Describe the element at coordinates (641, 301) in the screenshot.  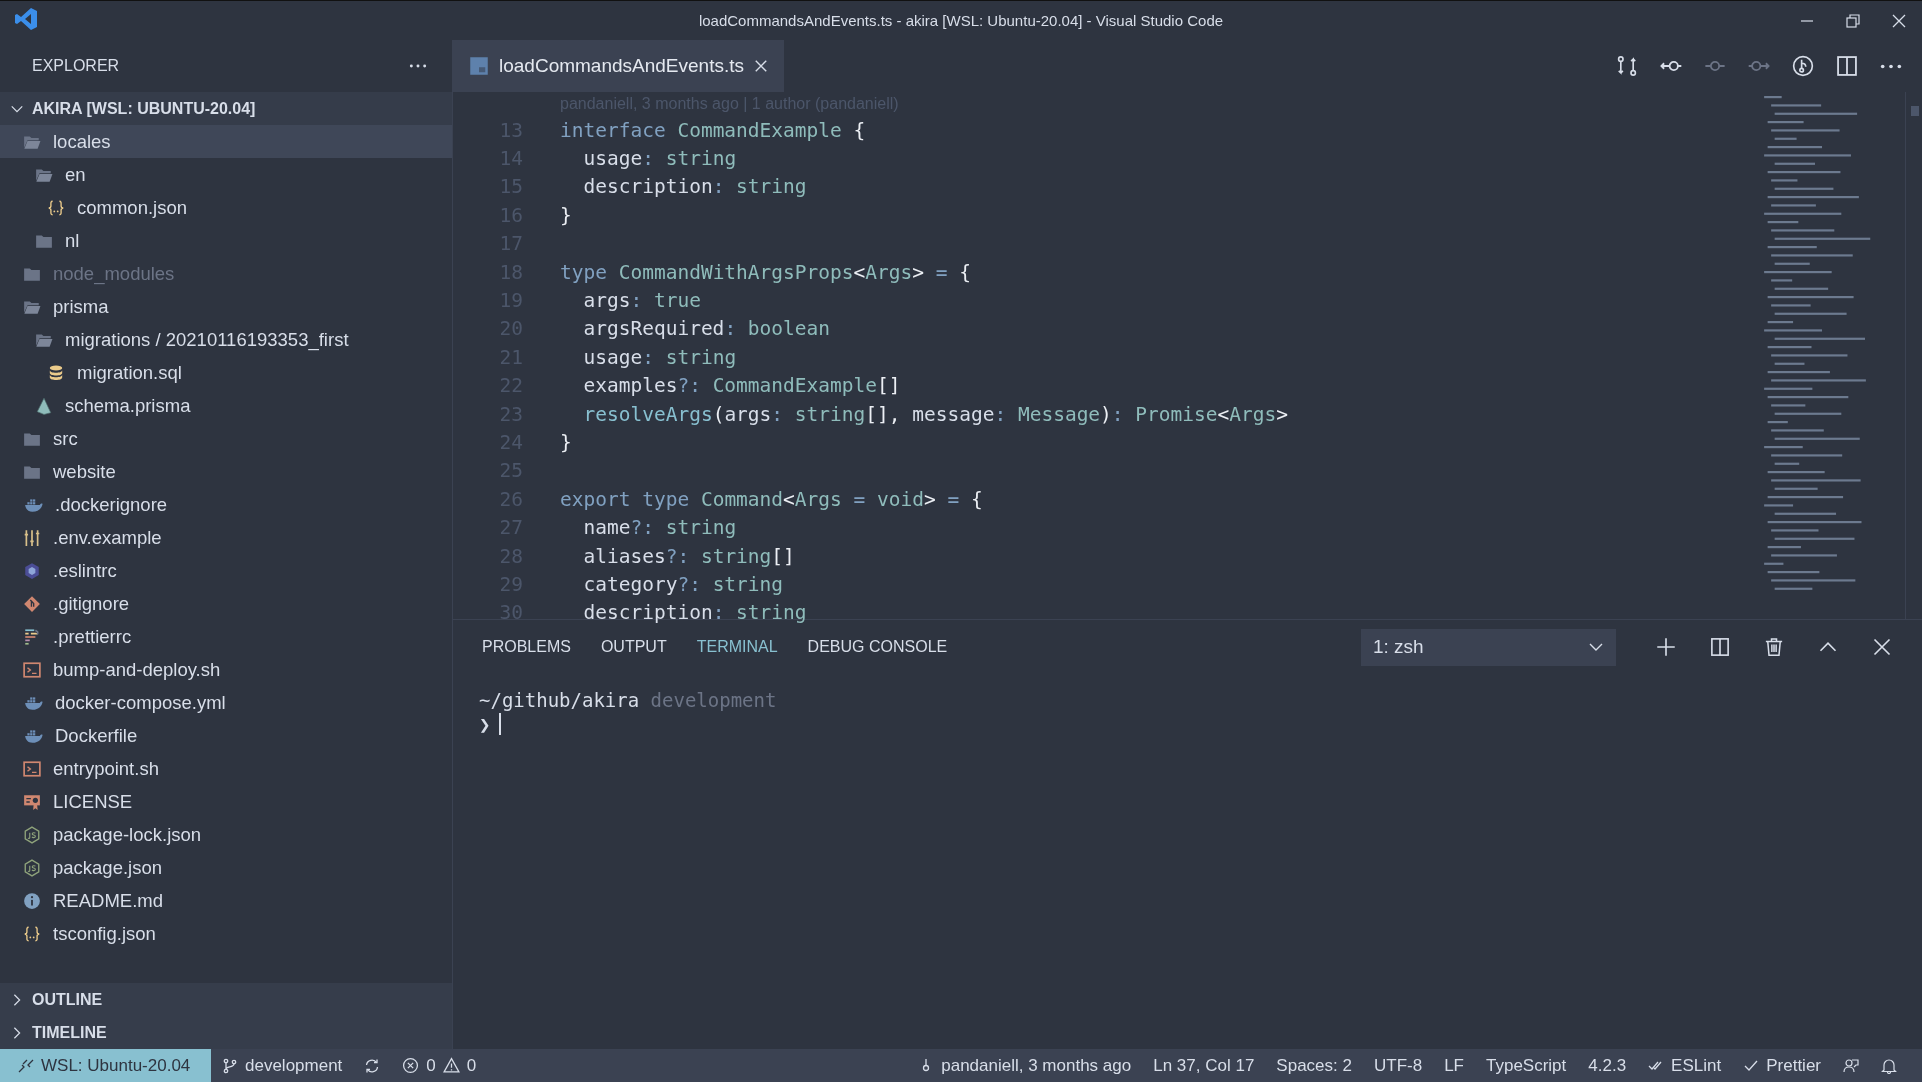
I see `code-line: args: true` at that location.